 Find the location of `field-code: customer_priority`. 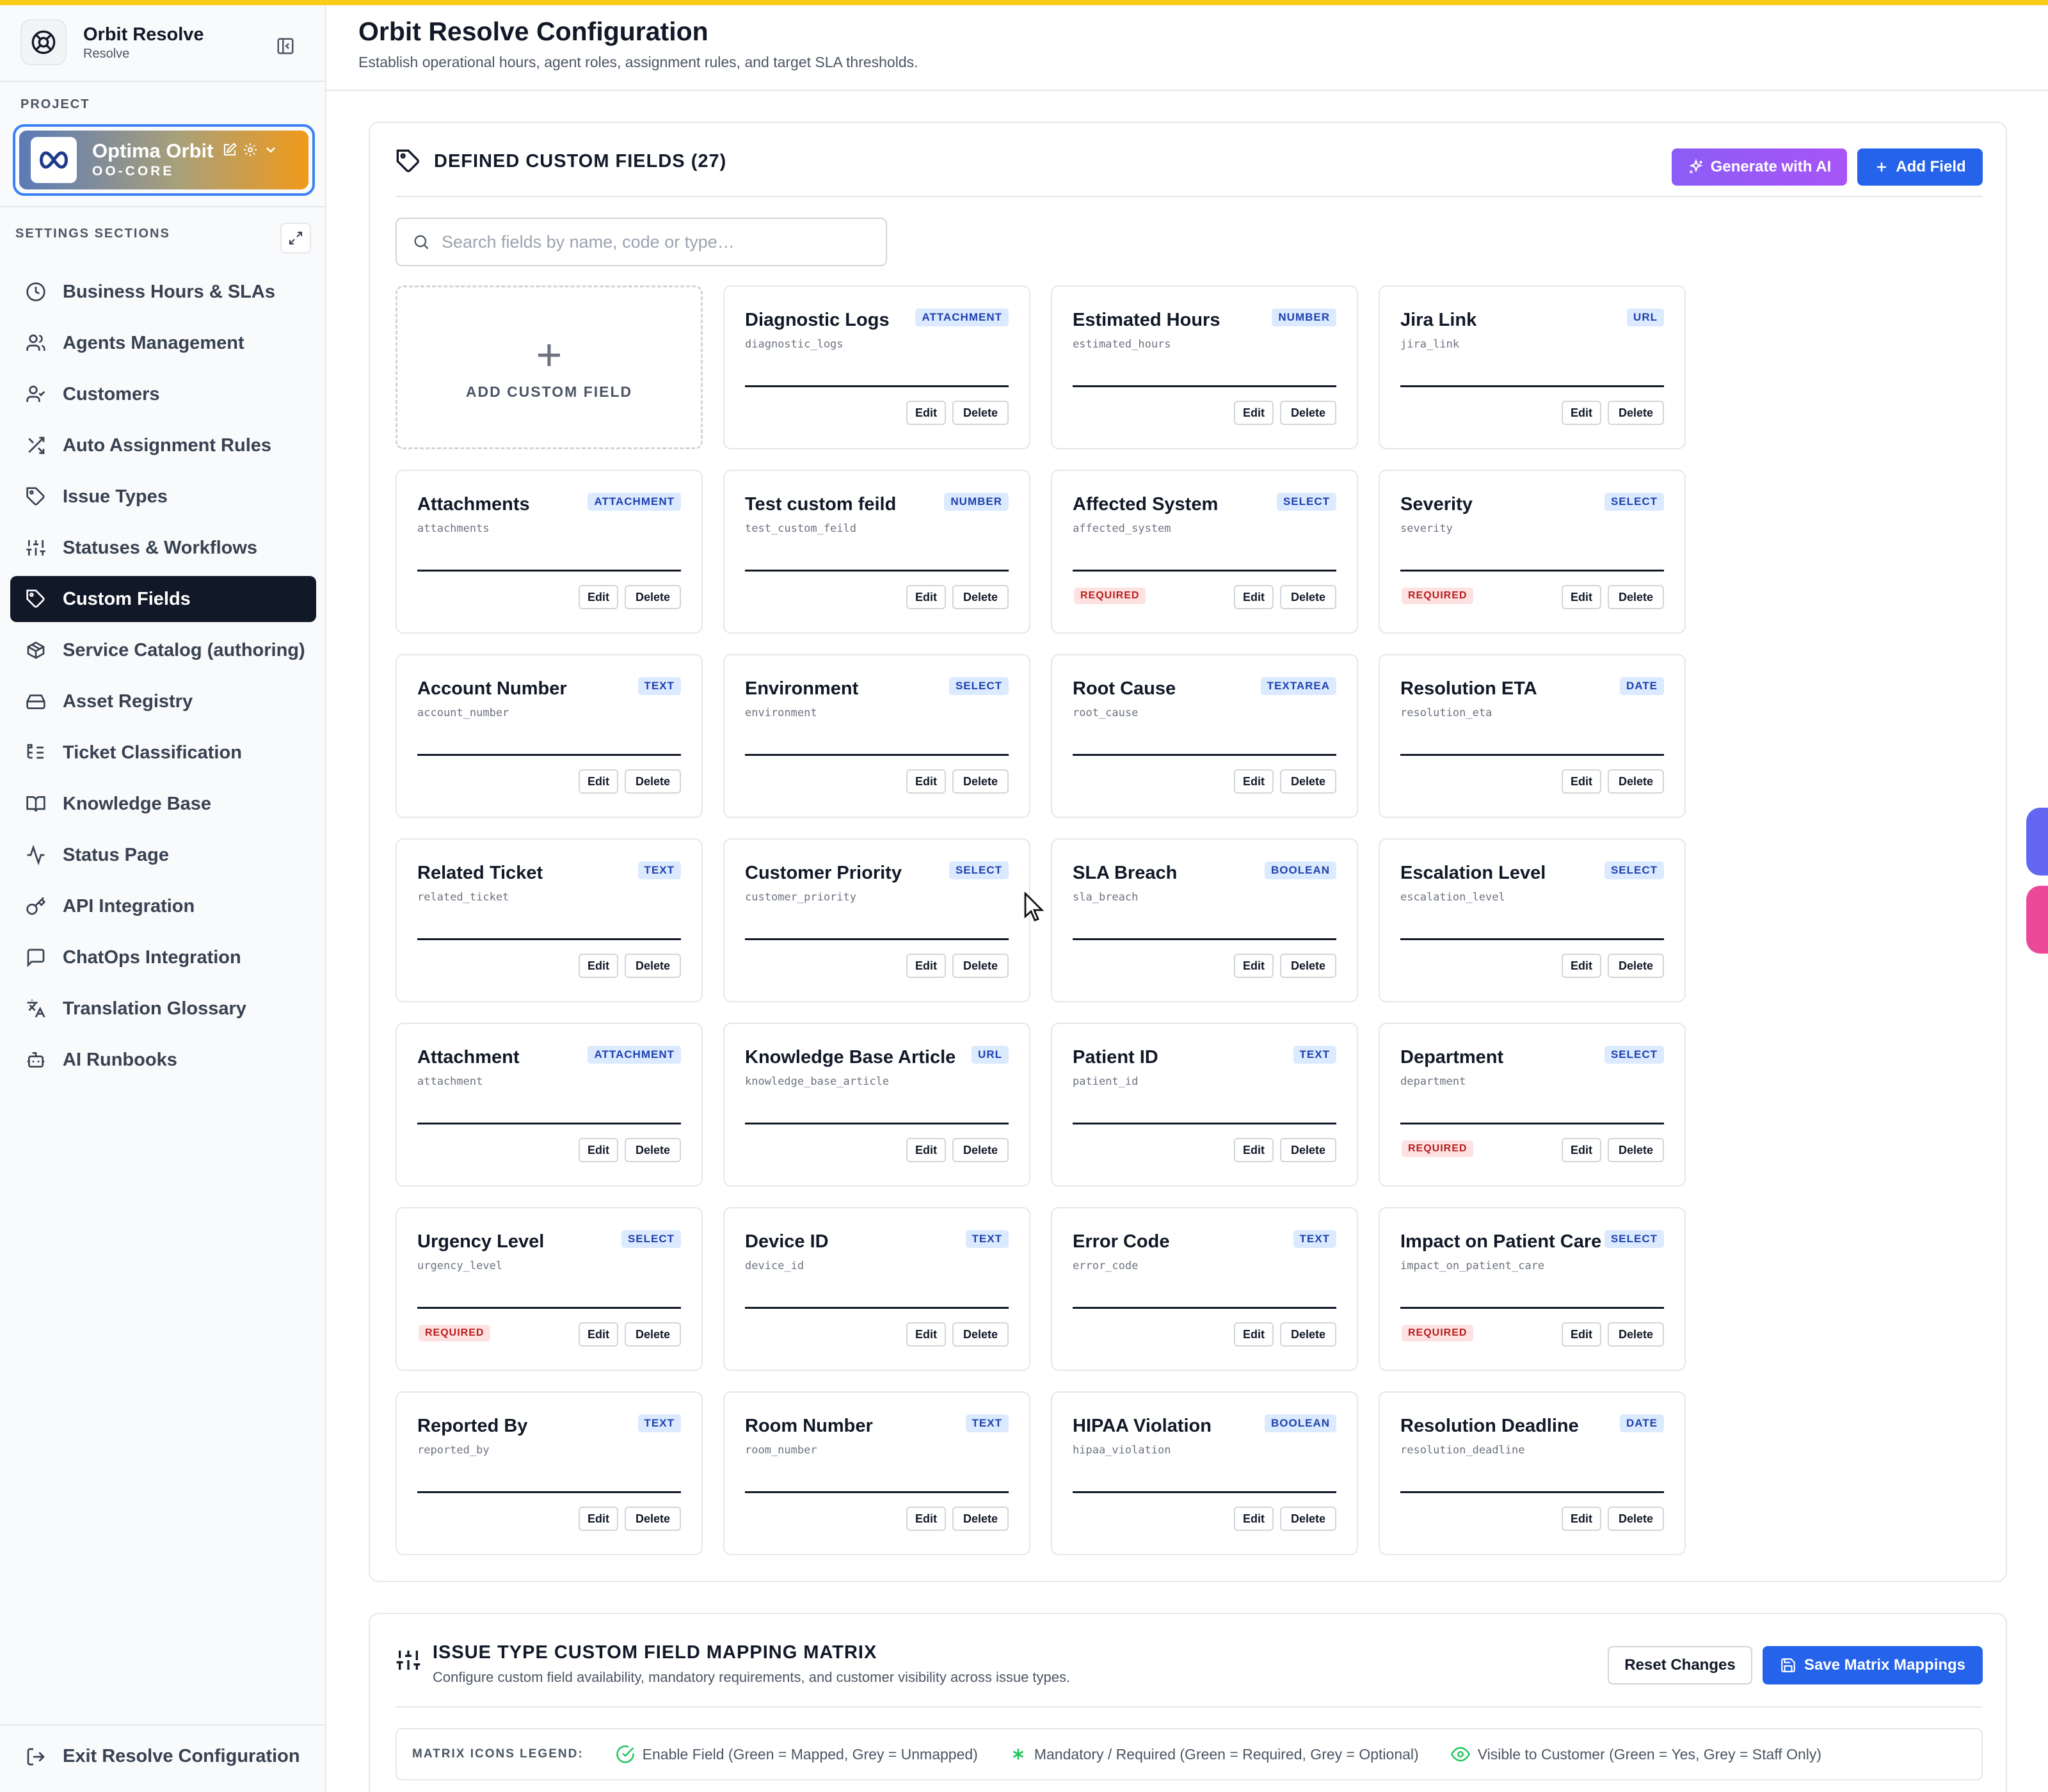

field-code: customer_priority is located at coordinates (800, 897).